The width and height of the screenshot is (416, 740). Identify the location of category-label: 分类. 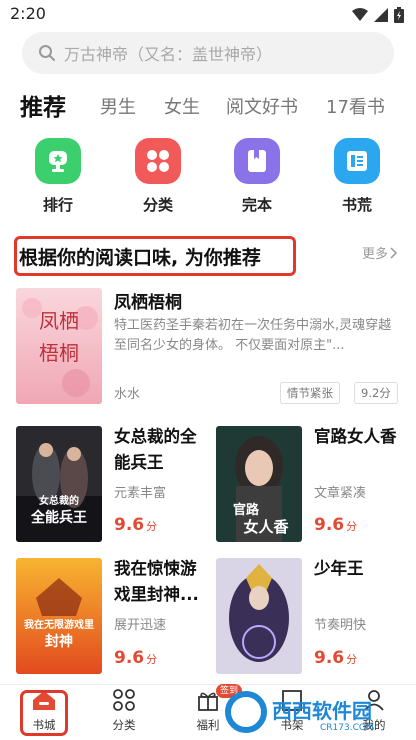
(157, 205).